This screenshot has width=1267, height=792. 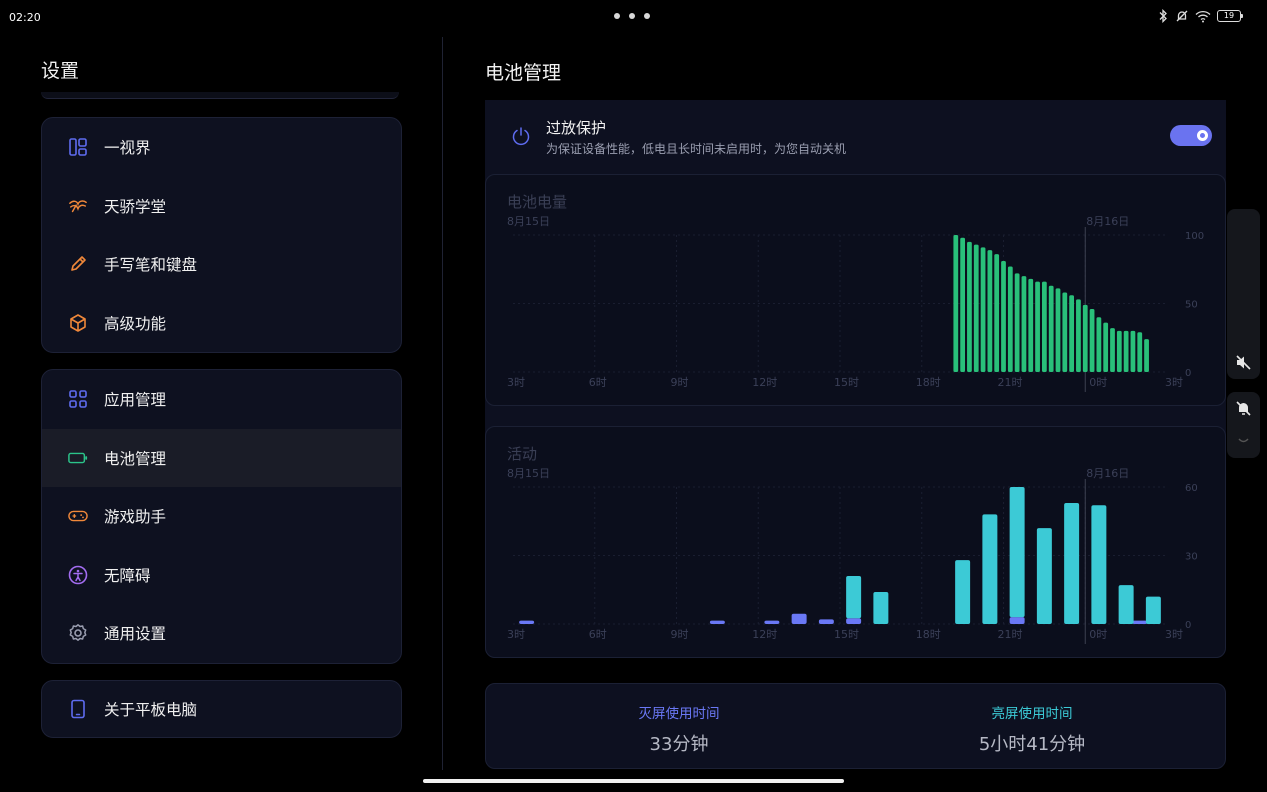 What do you see at coordinates (680, 382) in the screenshot?
I see `battery-x-tick: 9时` at bounding box center [680, 382].